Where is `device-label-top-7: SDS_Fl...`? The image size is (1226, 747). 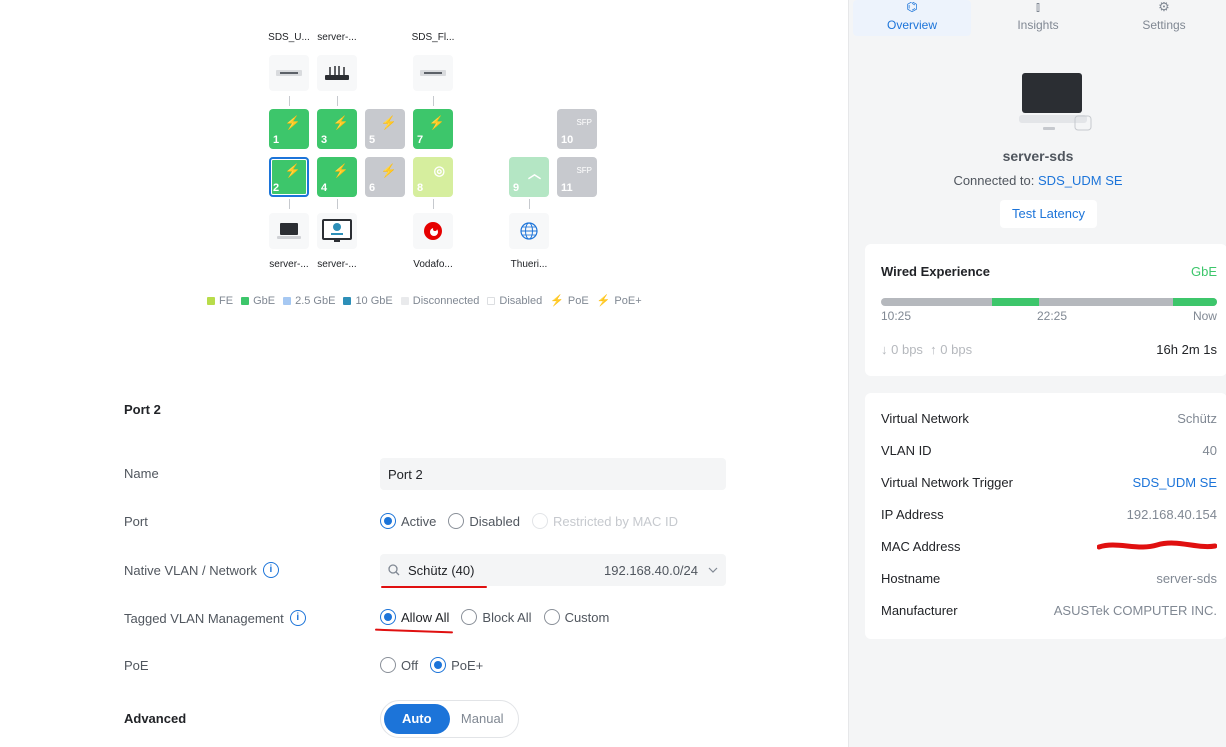 device-label-top-7: SDS_Fl... is located at coordinates (433, 37).